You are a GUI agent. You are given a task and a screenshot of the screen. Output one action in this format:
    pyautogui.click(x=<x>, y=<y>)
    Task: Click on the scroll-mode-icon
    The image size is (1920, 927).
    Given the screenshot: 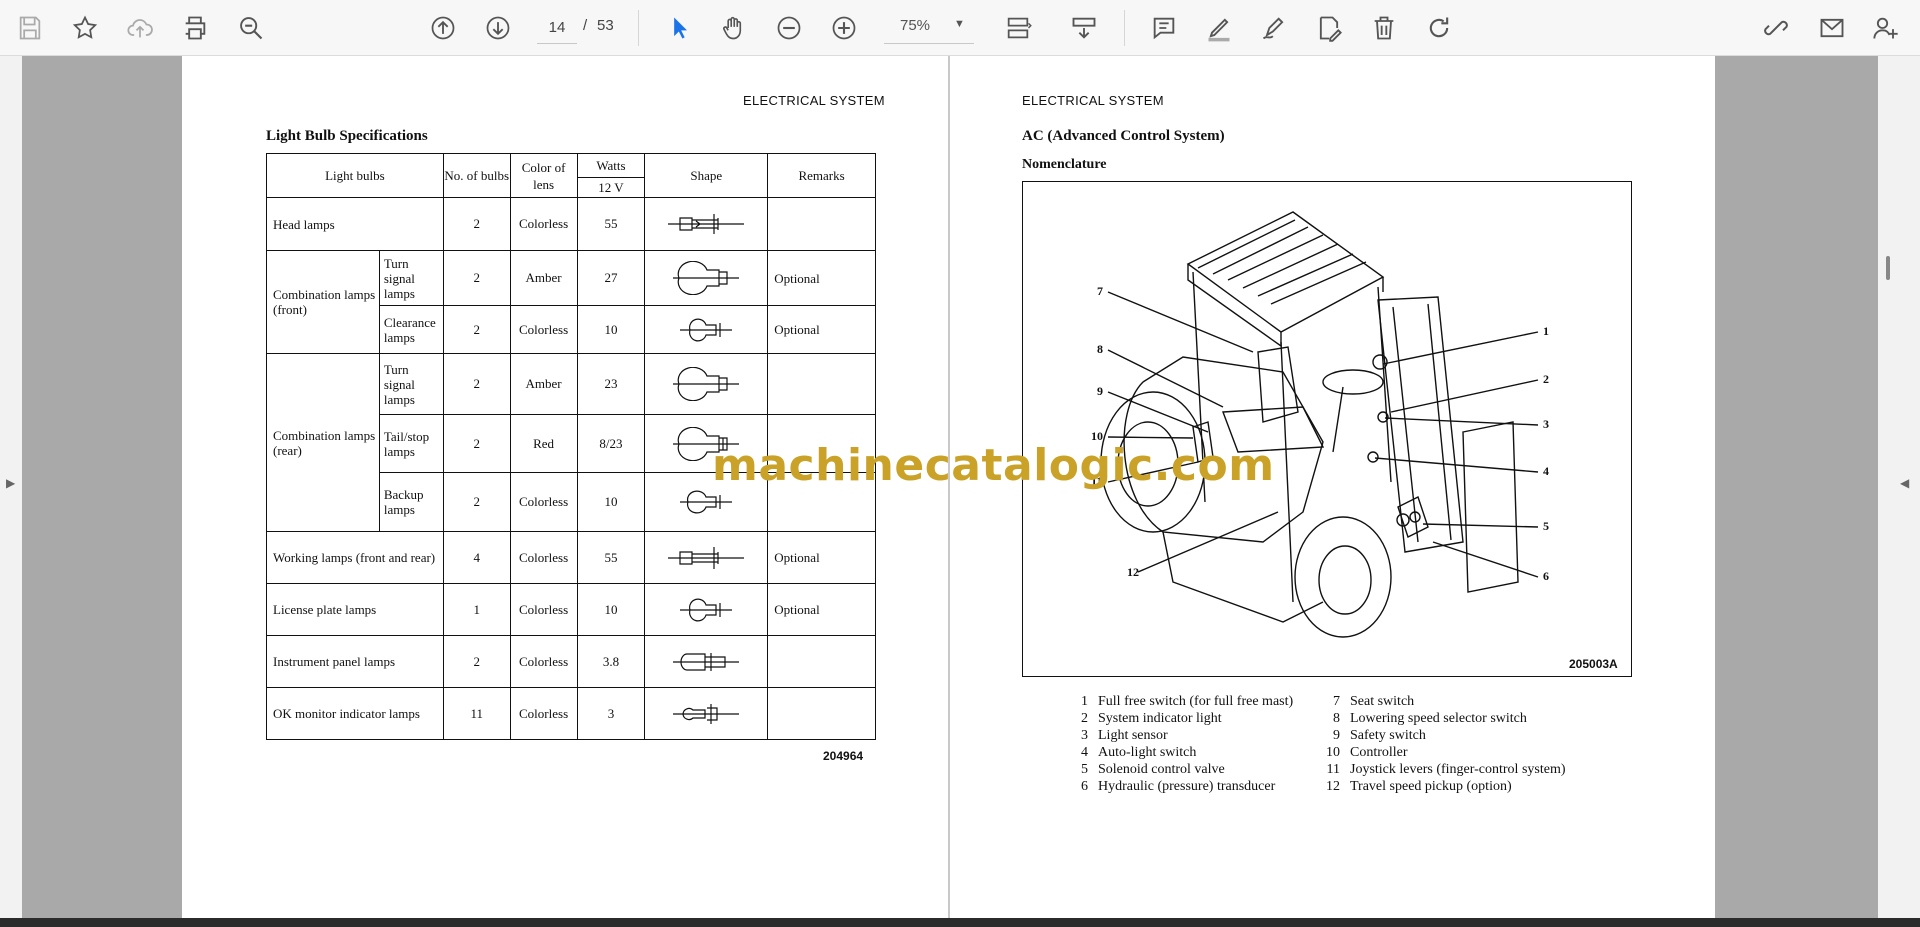 What is the action you would take?
    pyautogui.click(x=1084, y=28)
    